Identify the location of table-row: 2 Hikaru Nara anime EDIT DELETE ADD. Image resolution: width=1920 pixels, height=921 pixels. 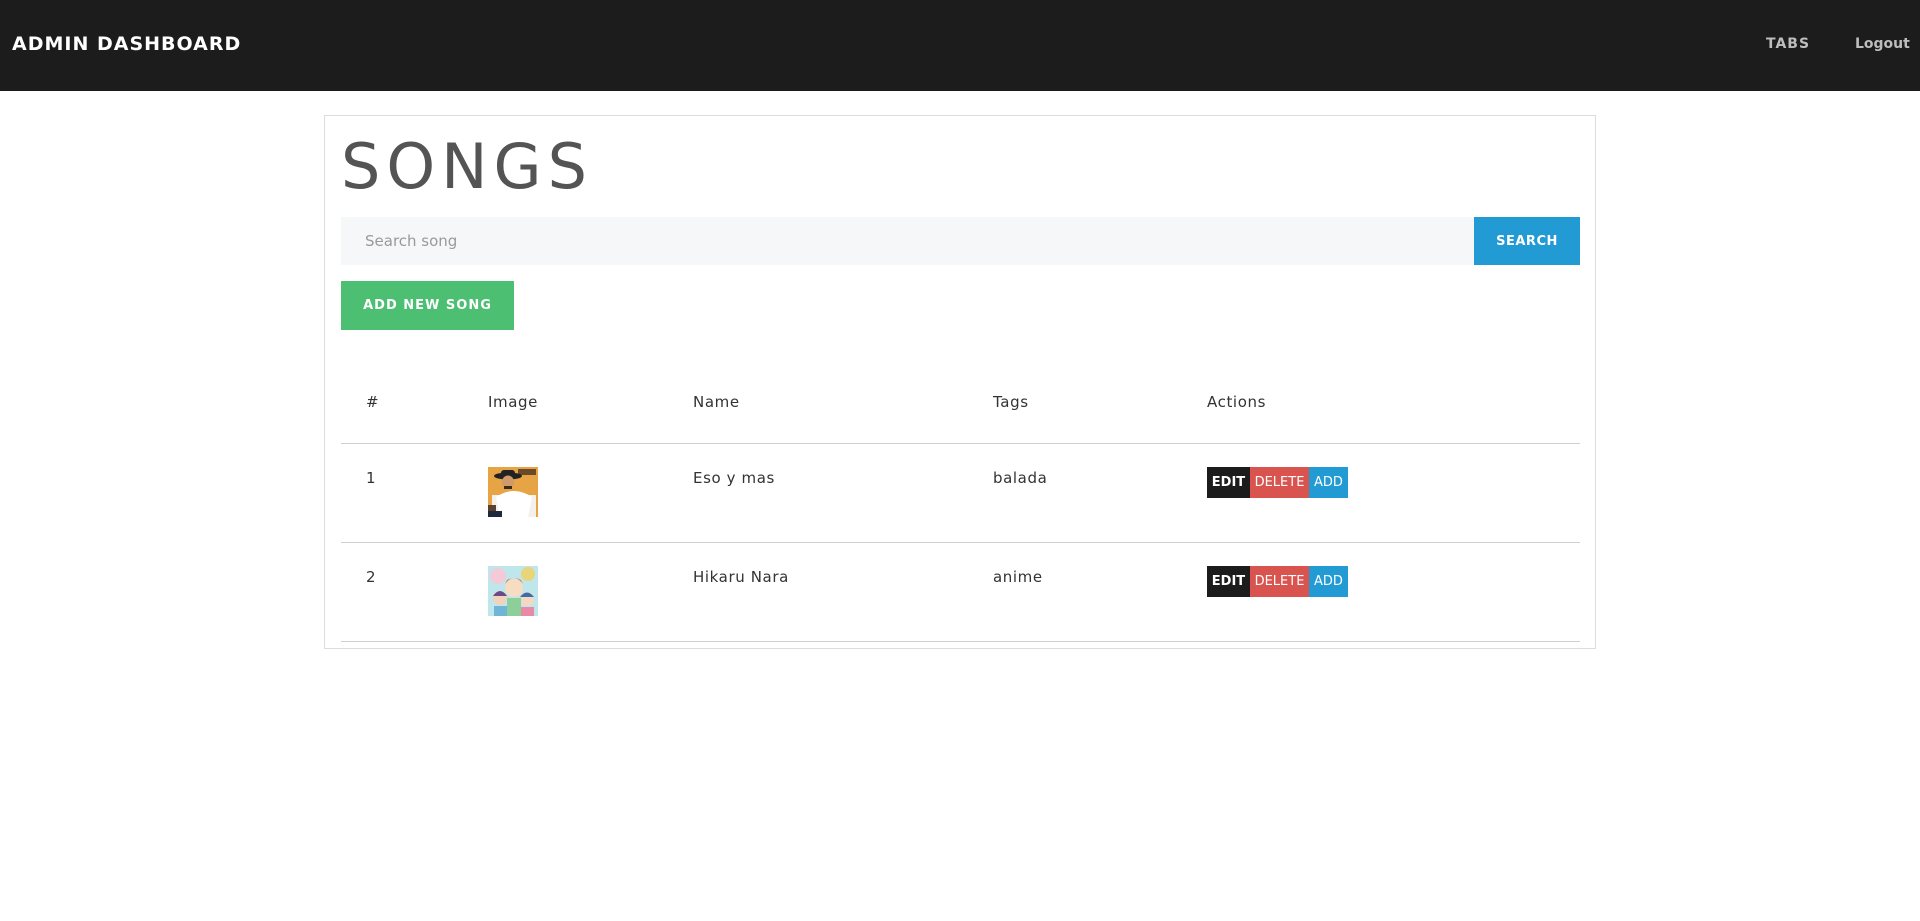
(960, 592).